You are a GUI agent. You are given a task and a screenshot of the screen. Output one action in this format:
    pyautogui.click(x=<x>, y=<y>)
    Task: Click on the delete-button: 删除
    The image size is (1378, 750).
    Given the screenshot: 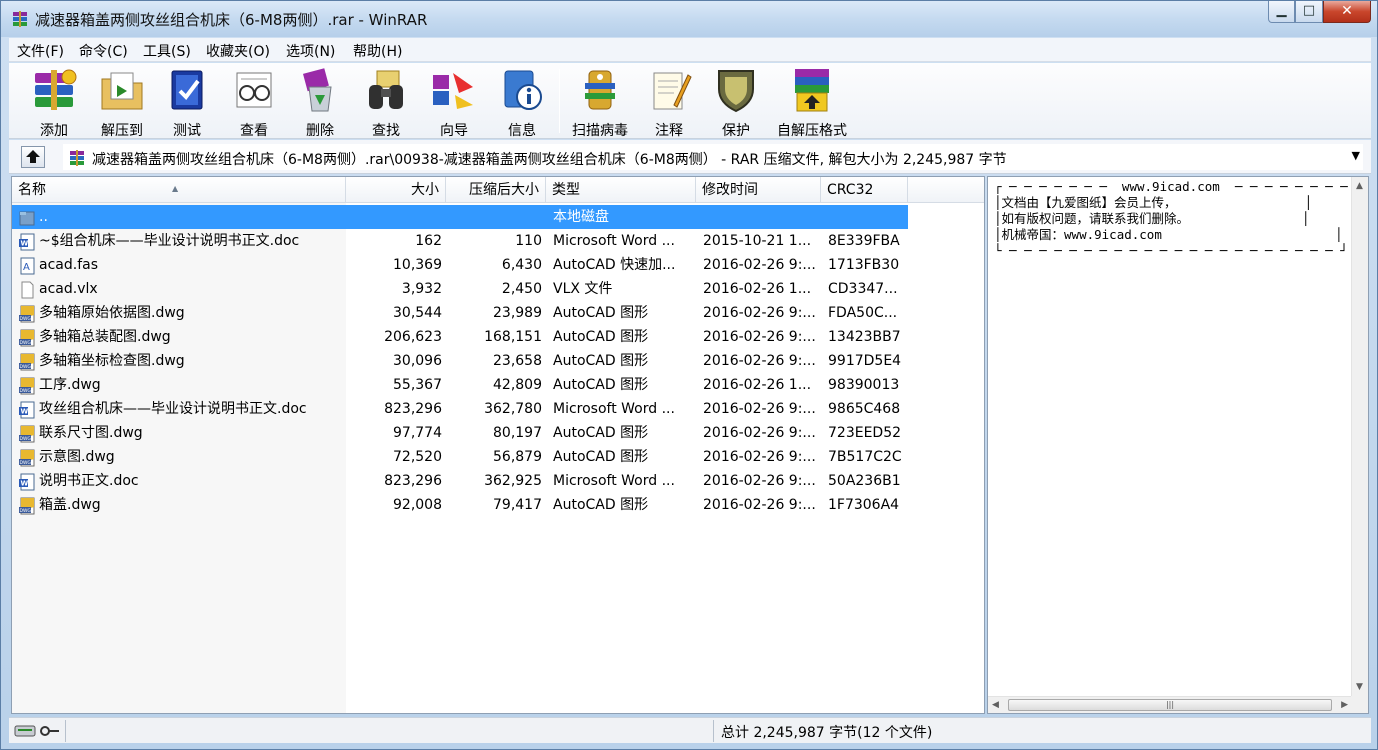 What is the action you would take?
    pyautogui.click(x=320, y=102)
    